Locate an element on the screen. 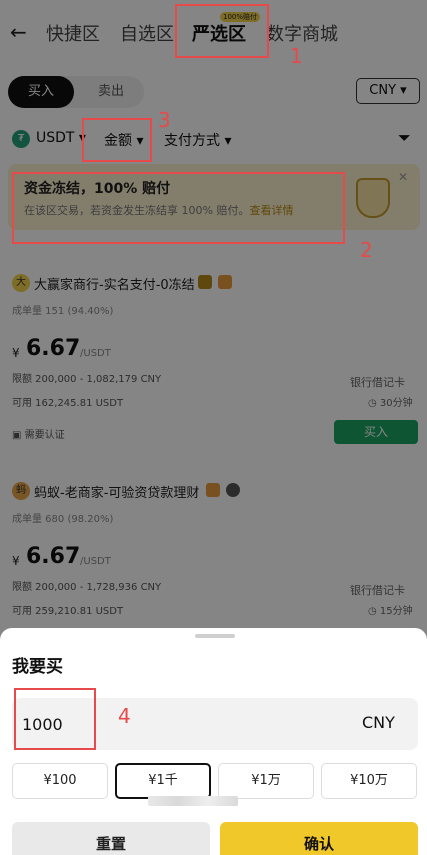 The width and height of the screenshot is (427, 855). blurred-text is located at coordinates (193, 801).